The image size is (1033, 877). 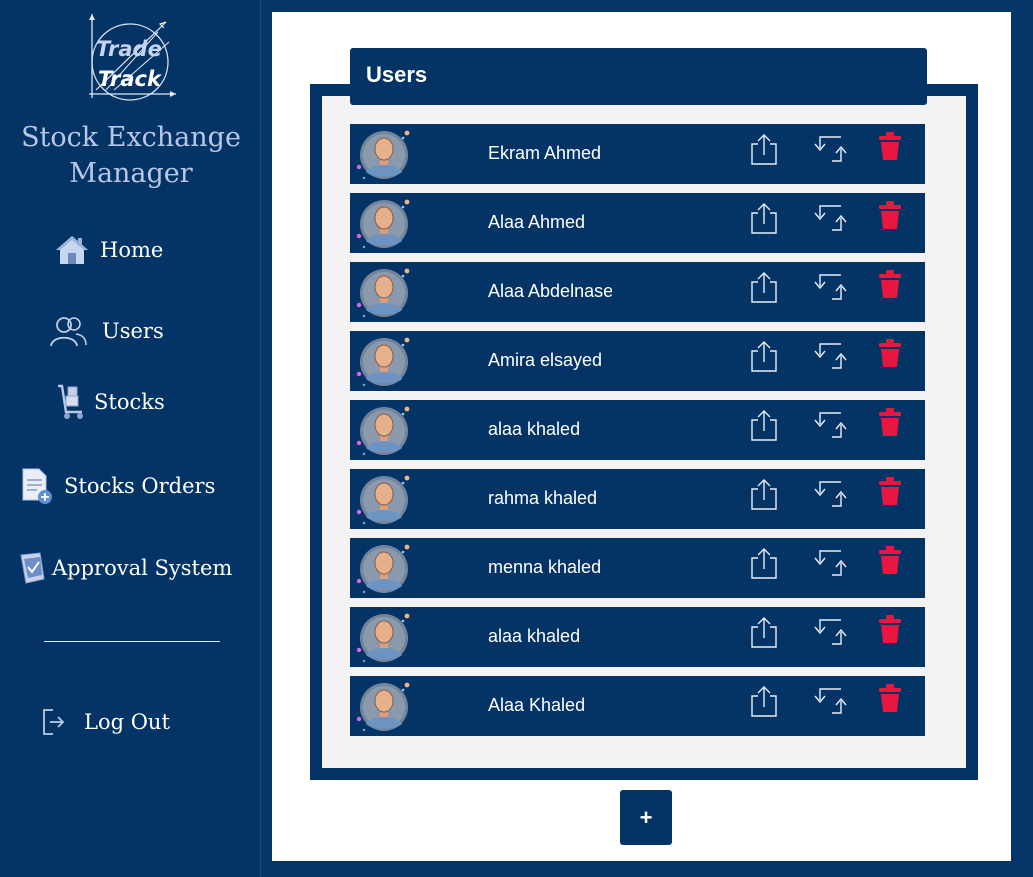 I want to click on home-icon, so click(x=72, y=250).